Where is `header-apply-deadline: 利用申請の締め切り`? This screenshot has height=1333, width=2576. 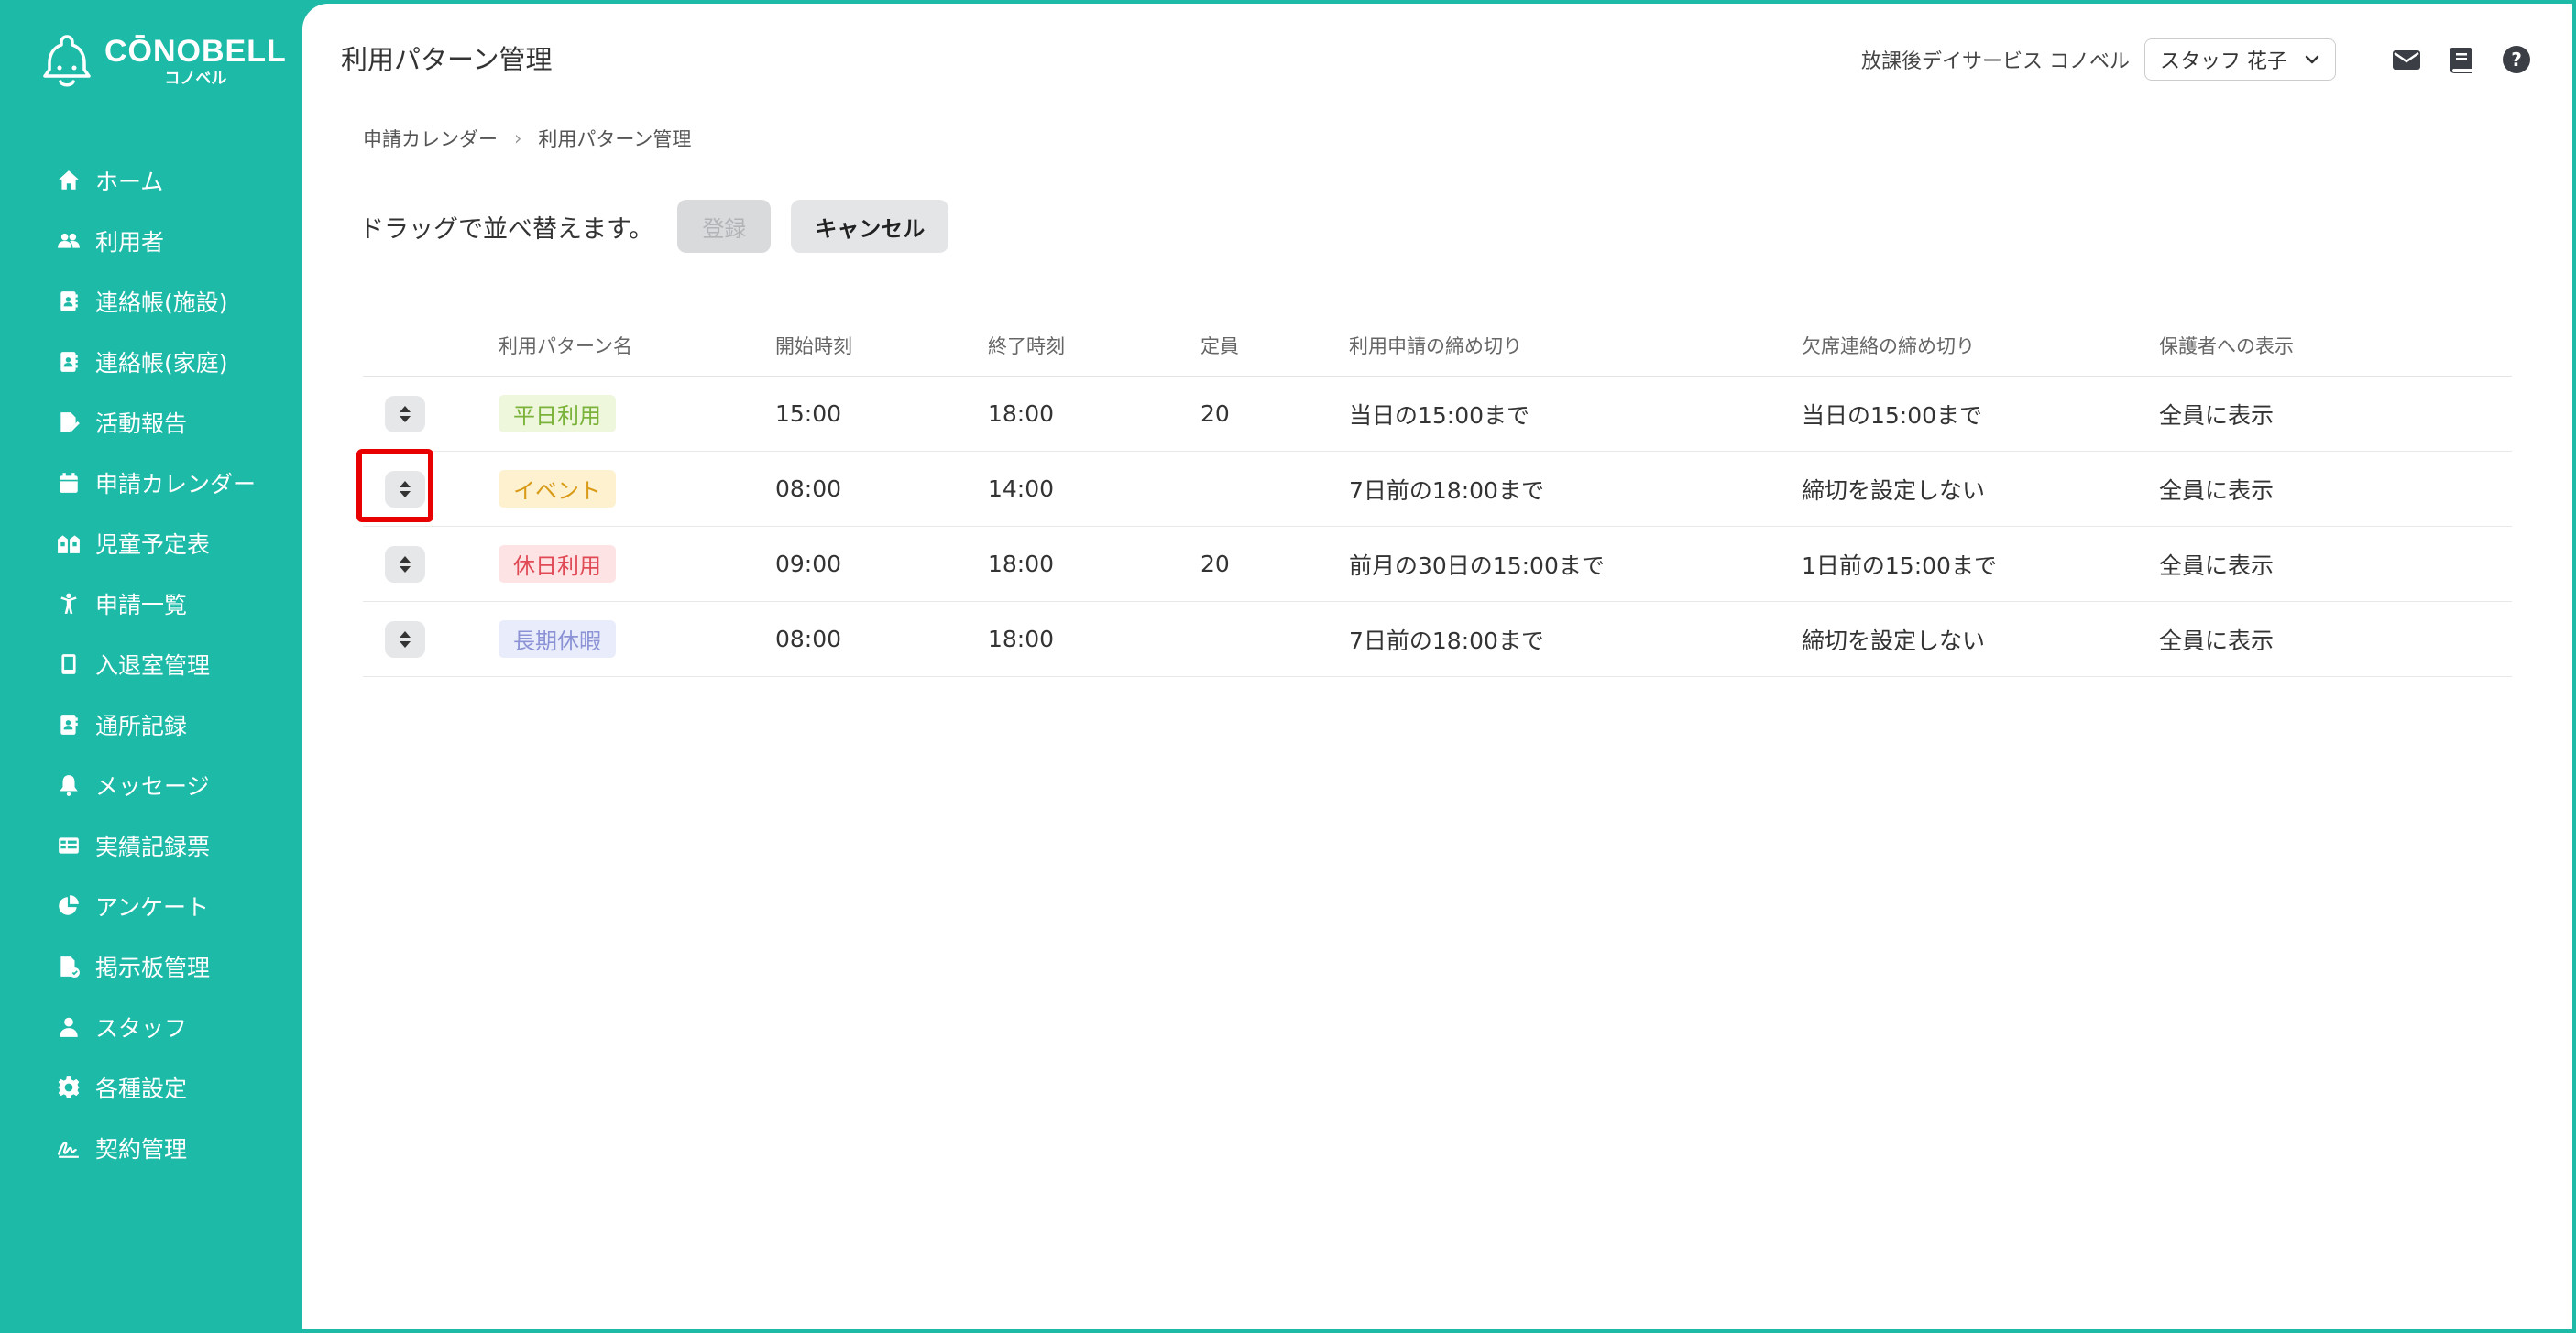 header-apply-deadline: 利用申請の締め切り is located at coordinates (1435, 346).